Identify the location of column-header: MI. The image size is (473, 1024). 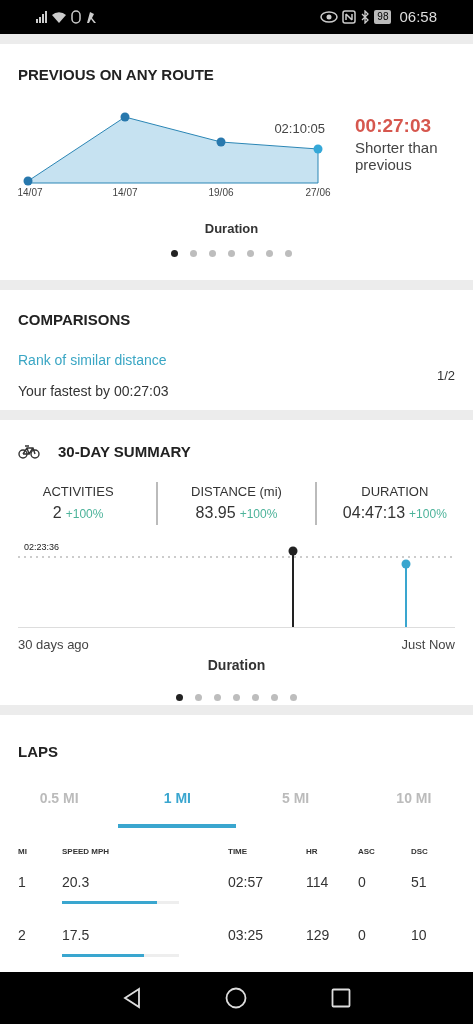
(23, 851).